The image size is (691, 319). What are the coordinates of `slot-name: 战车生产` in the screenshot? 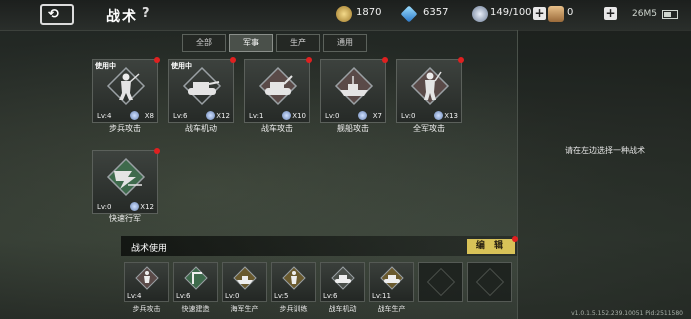 It's located at (391, 309).